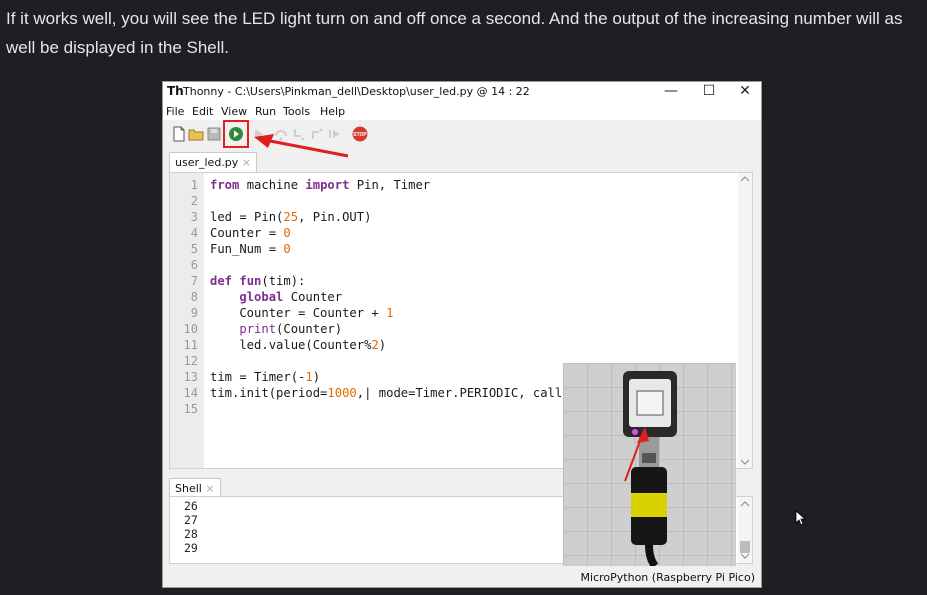 The width and height of the screenshot is (927, 595). What do you see at coordinates (745, 320) in the screenshot?
I see `editor-scrollbar` at bounding box center [745, 320].